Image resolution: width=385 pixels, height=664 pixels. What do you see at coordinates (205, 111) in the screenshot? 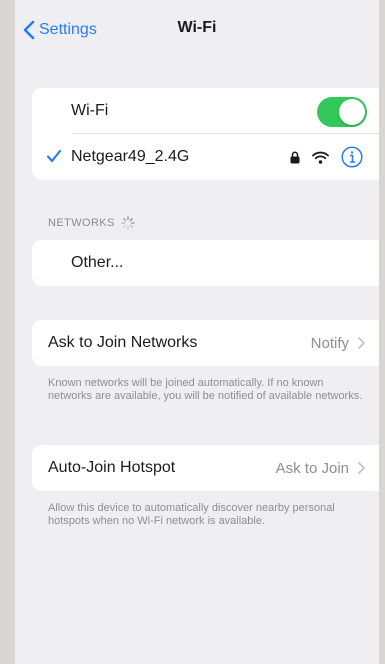
I see `wifi-toggle-row: Wi-Fi` at bounding box center [205, 111].